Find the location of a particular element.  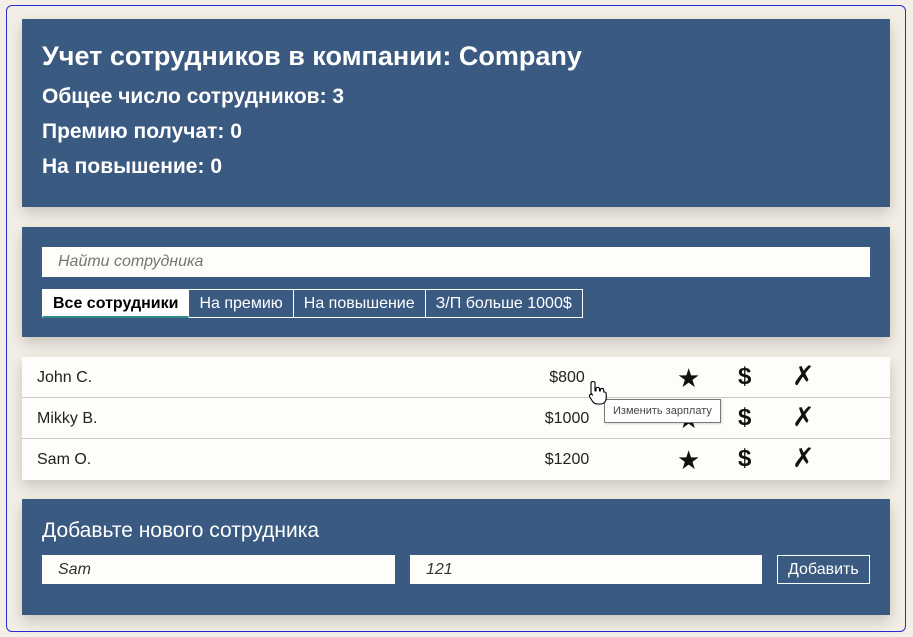

filter-salary-over-1000-button: З/П больше 1000$ is located at coordinates (504, 303).